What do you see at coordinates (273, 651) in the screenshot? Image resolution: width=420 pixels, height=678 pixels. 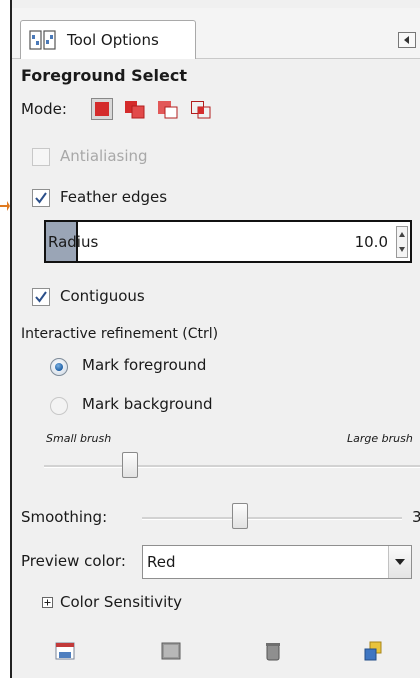 I see `delete-options-icon` at bounding box center [273, 651].